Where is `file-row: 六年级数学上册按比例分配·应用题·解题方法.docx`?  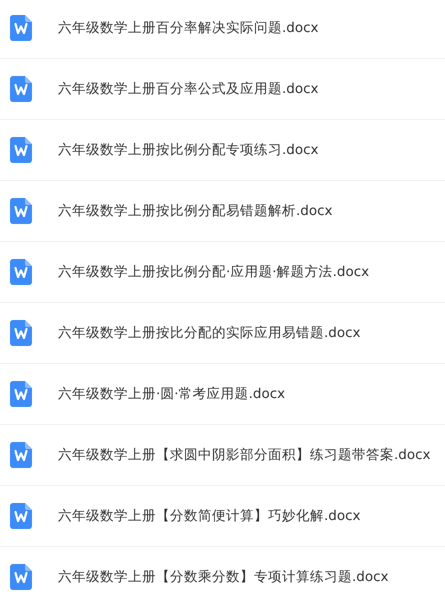
file-row: 六年级数学上册按比例分配·应用题·解题方法.docx is located at coordinates (222, 272).